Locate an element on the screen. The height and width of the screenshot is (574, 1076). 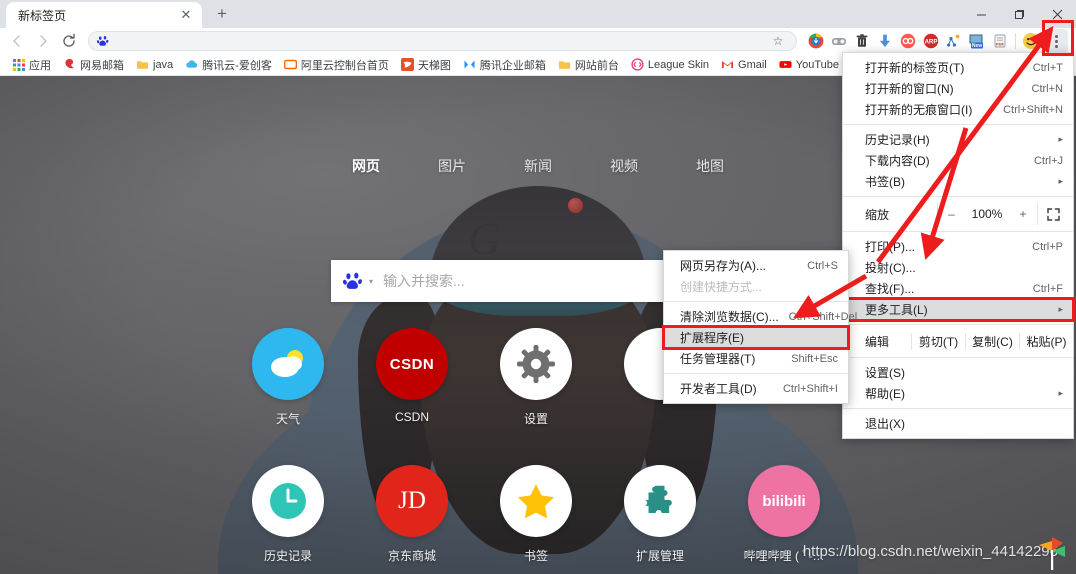
submenu-item-developer-tools: 开发者工具(D) Ctrl+Shift+I is located at coordinates (756, 388).